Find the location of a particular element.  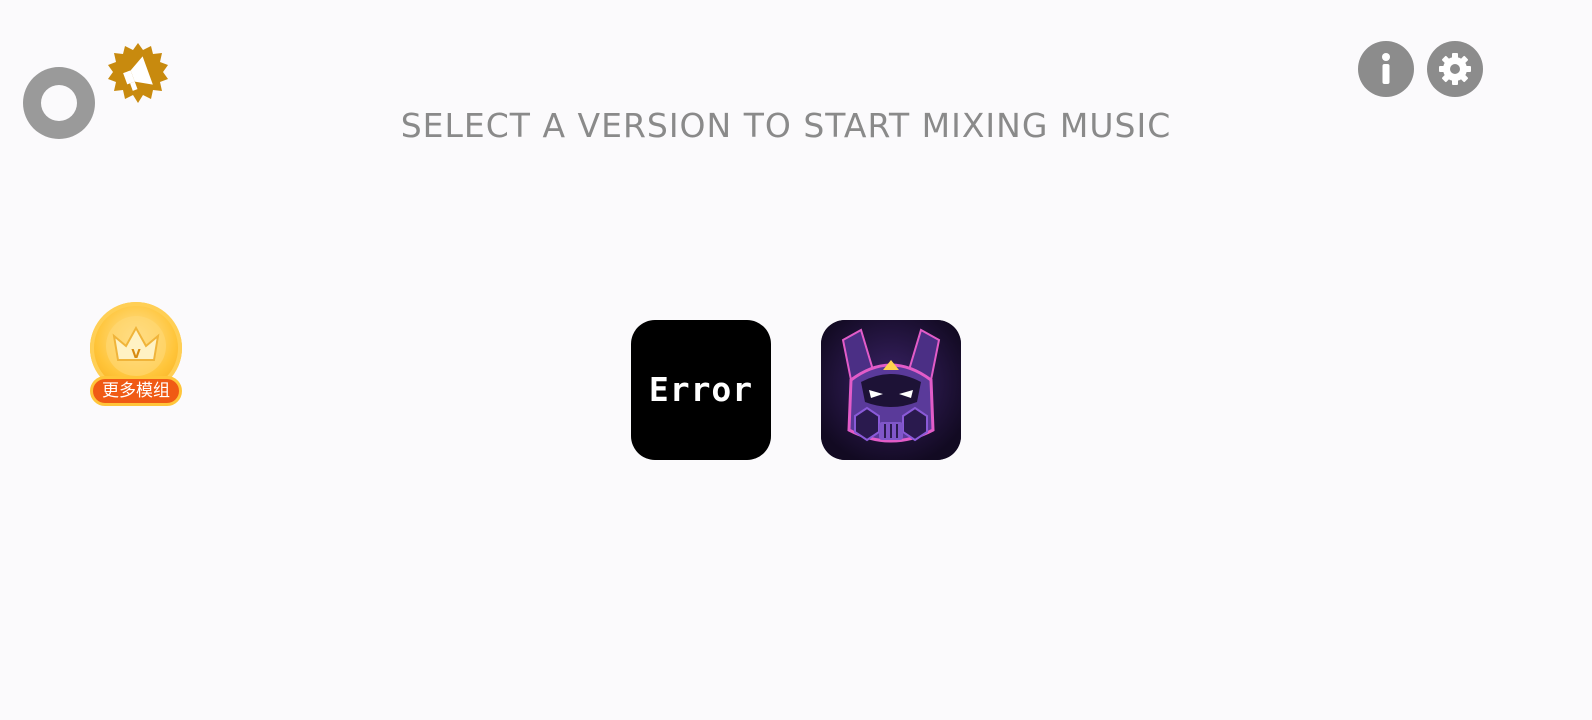

version-tile-error: Error is located at coordinates (701, 390).